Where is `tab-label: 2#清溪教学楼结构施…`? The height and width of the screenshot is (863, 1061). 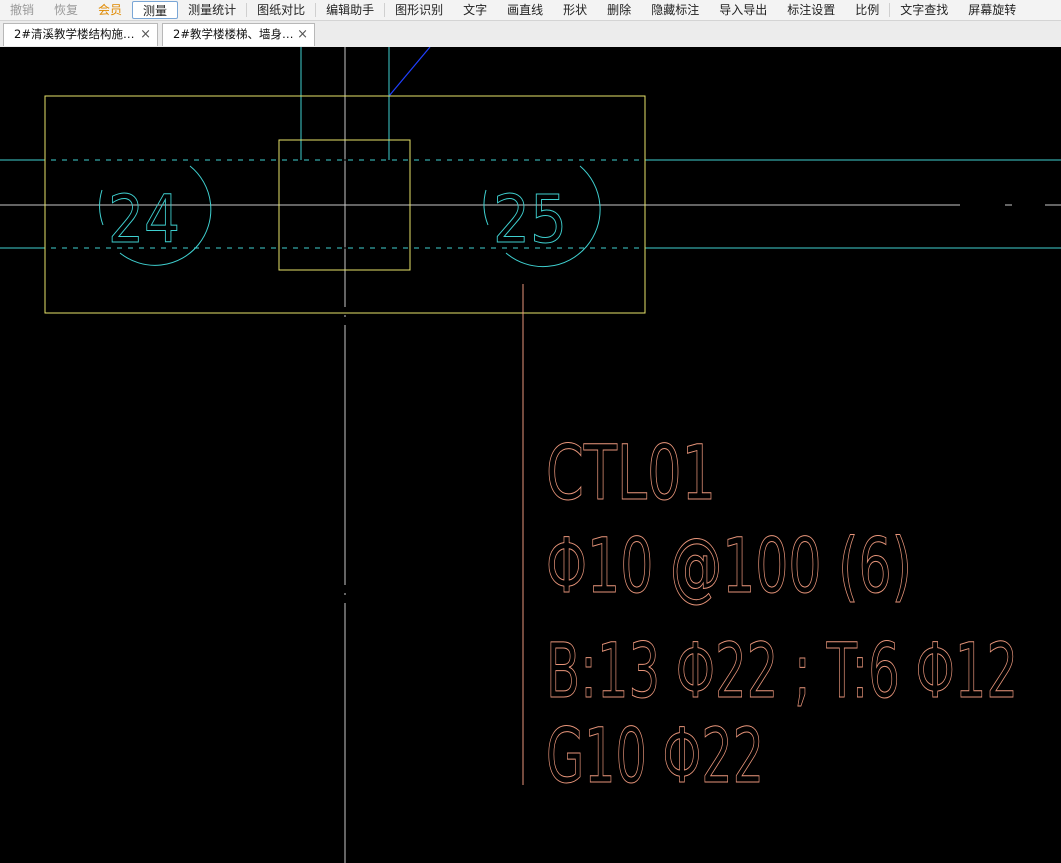
tab-label: 2#清溪教学楼结构施… is located at coordinates (74, 34).